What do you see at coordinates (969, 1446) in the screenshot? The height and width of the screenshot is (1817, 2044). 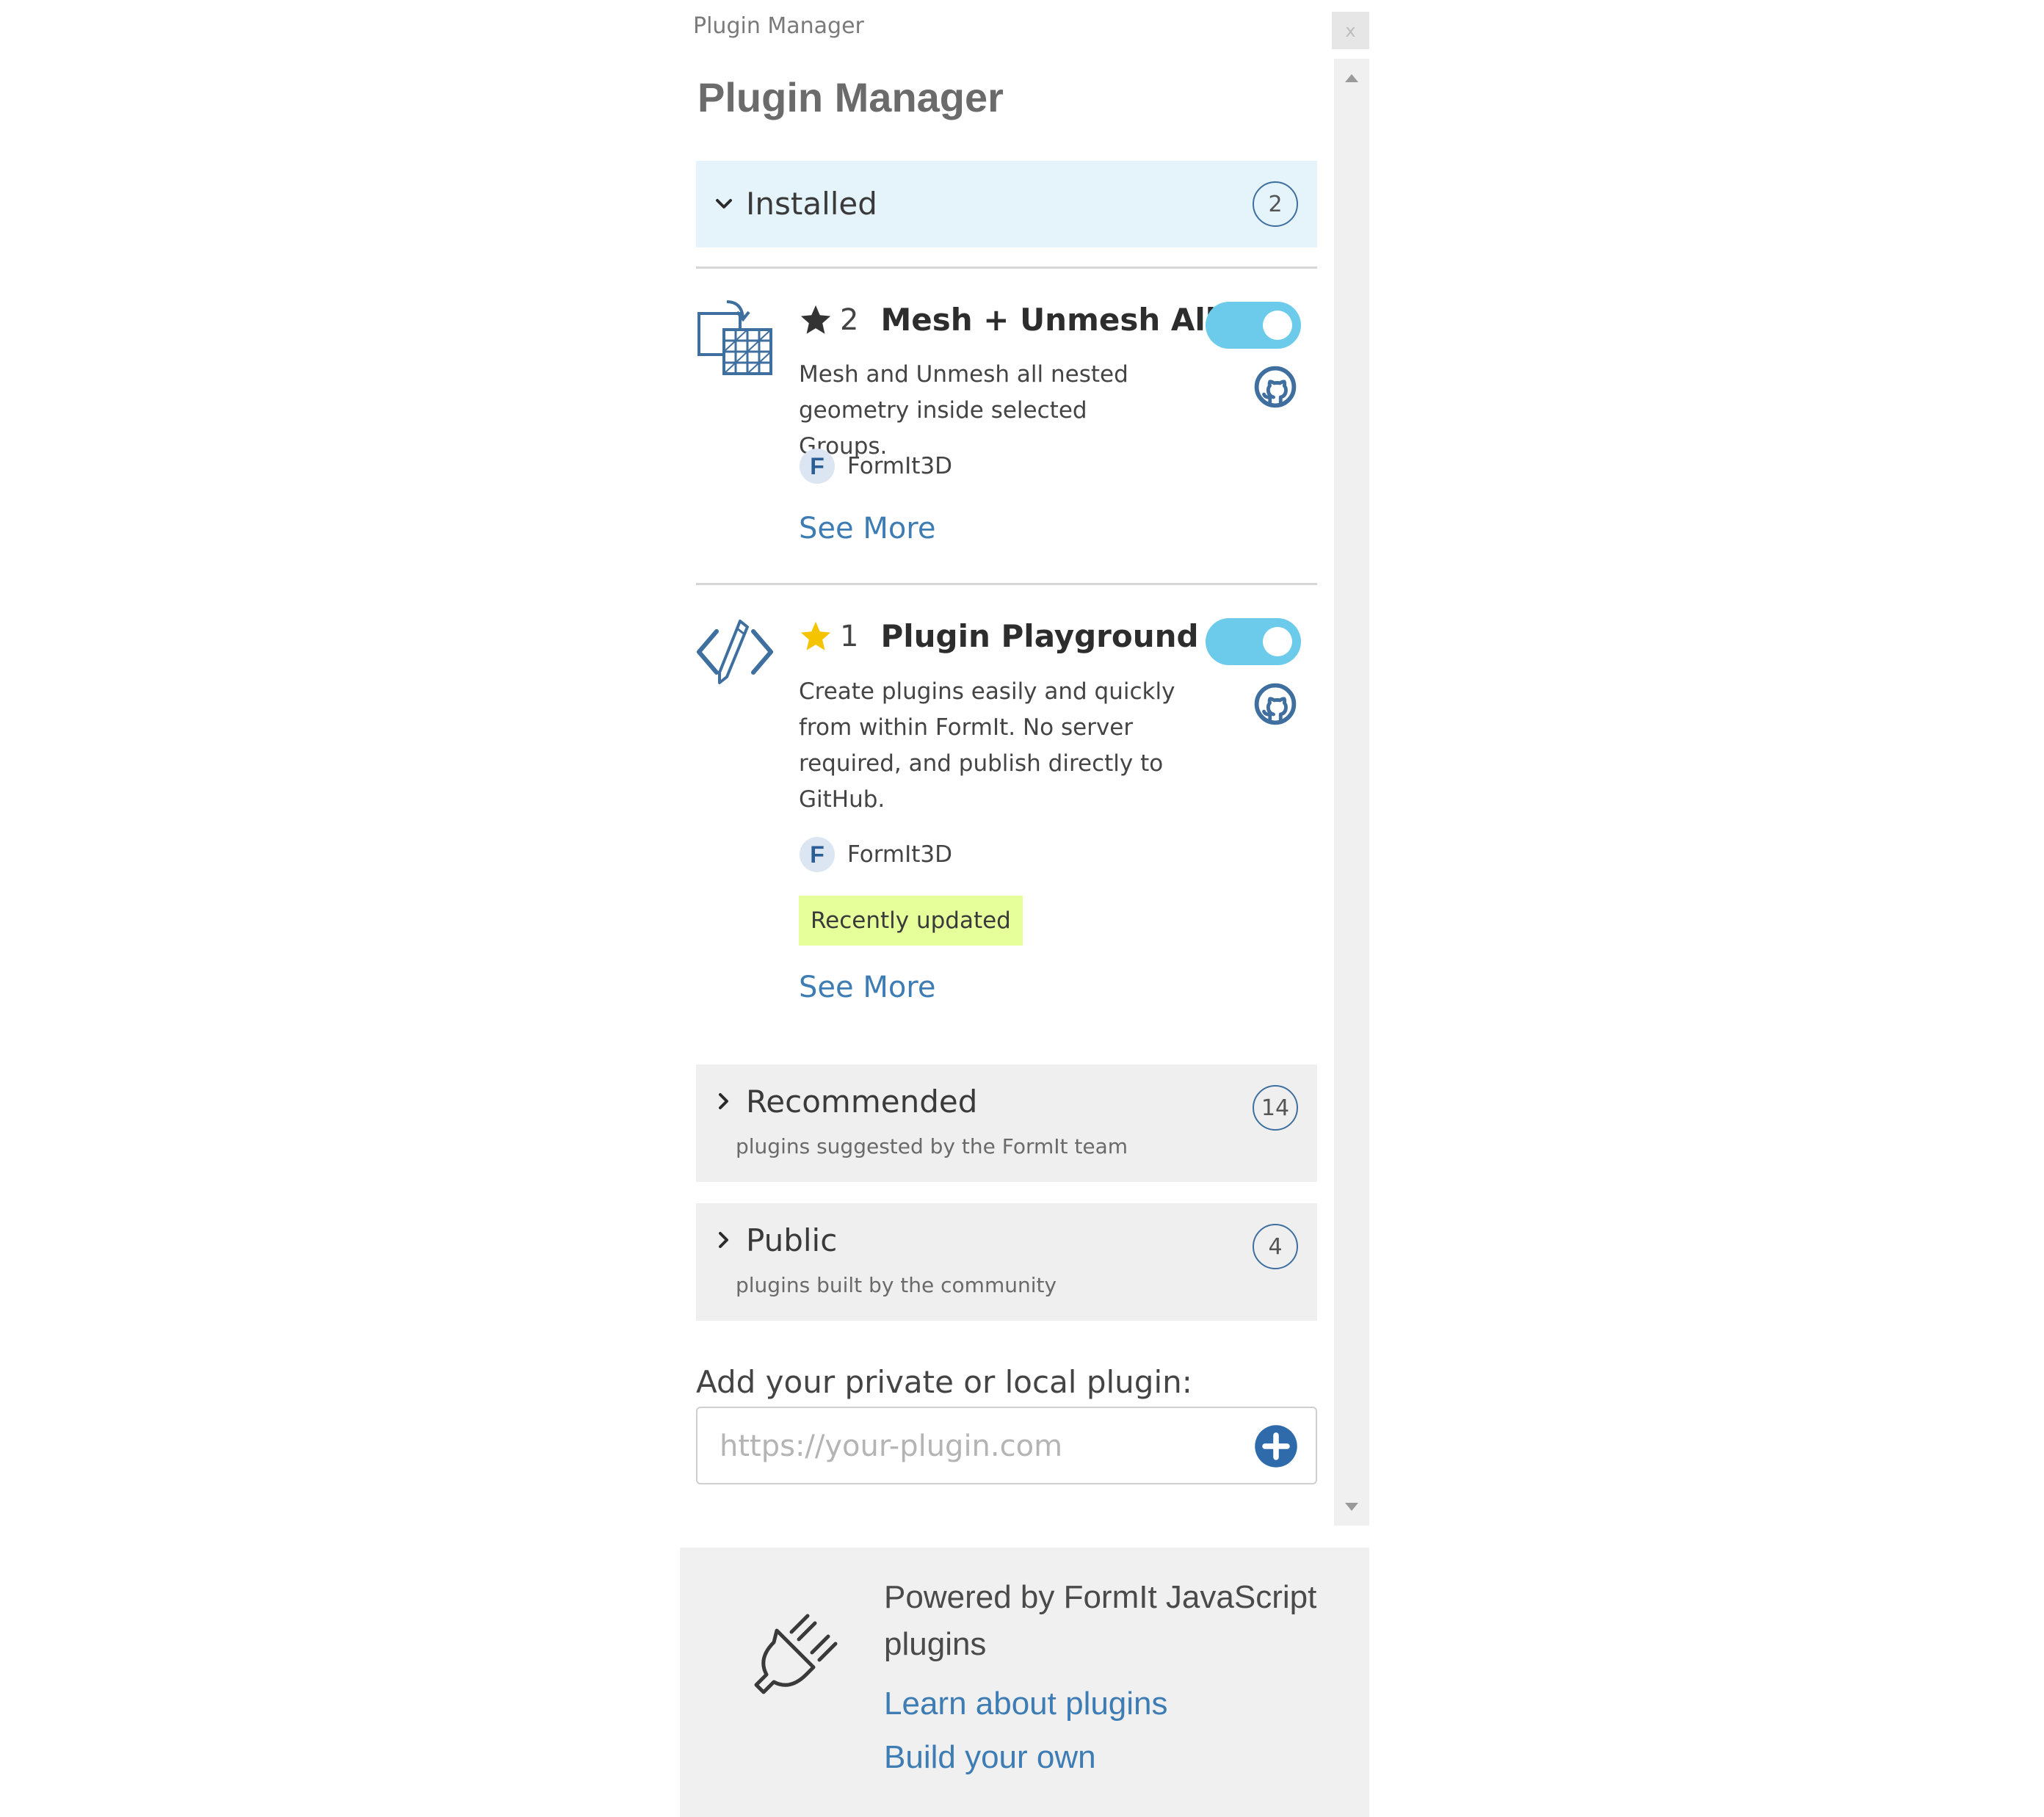 I see `plugin-url-input` at bounding box center [969, 1446].